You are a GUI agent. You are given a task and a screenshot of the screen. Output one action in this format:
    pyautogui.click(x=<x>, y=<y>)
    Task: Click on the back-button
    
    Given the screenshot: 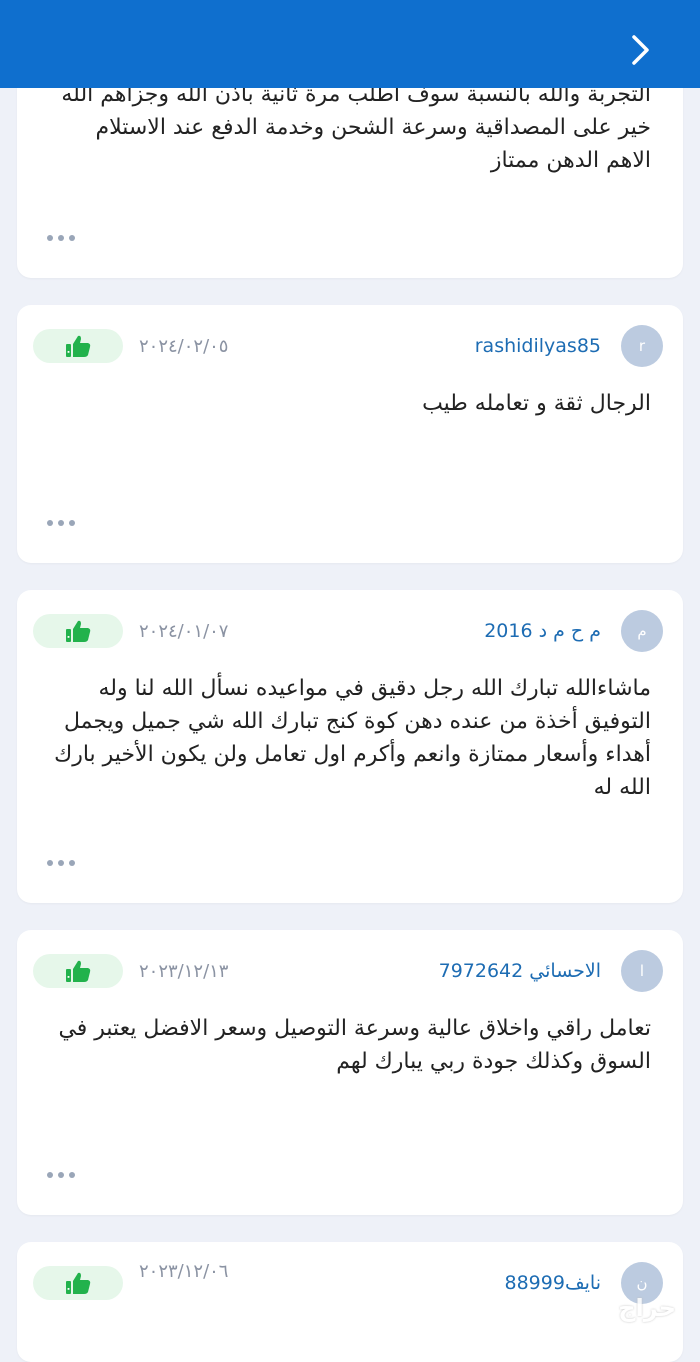 What is the action you would take?
    pyautogui.click(x=640, y=50)
    